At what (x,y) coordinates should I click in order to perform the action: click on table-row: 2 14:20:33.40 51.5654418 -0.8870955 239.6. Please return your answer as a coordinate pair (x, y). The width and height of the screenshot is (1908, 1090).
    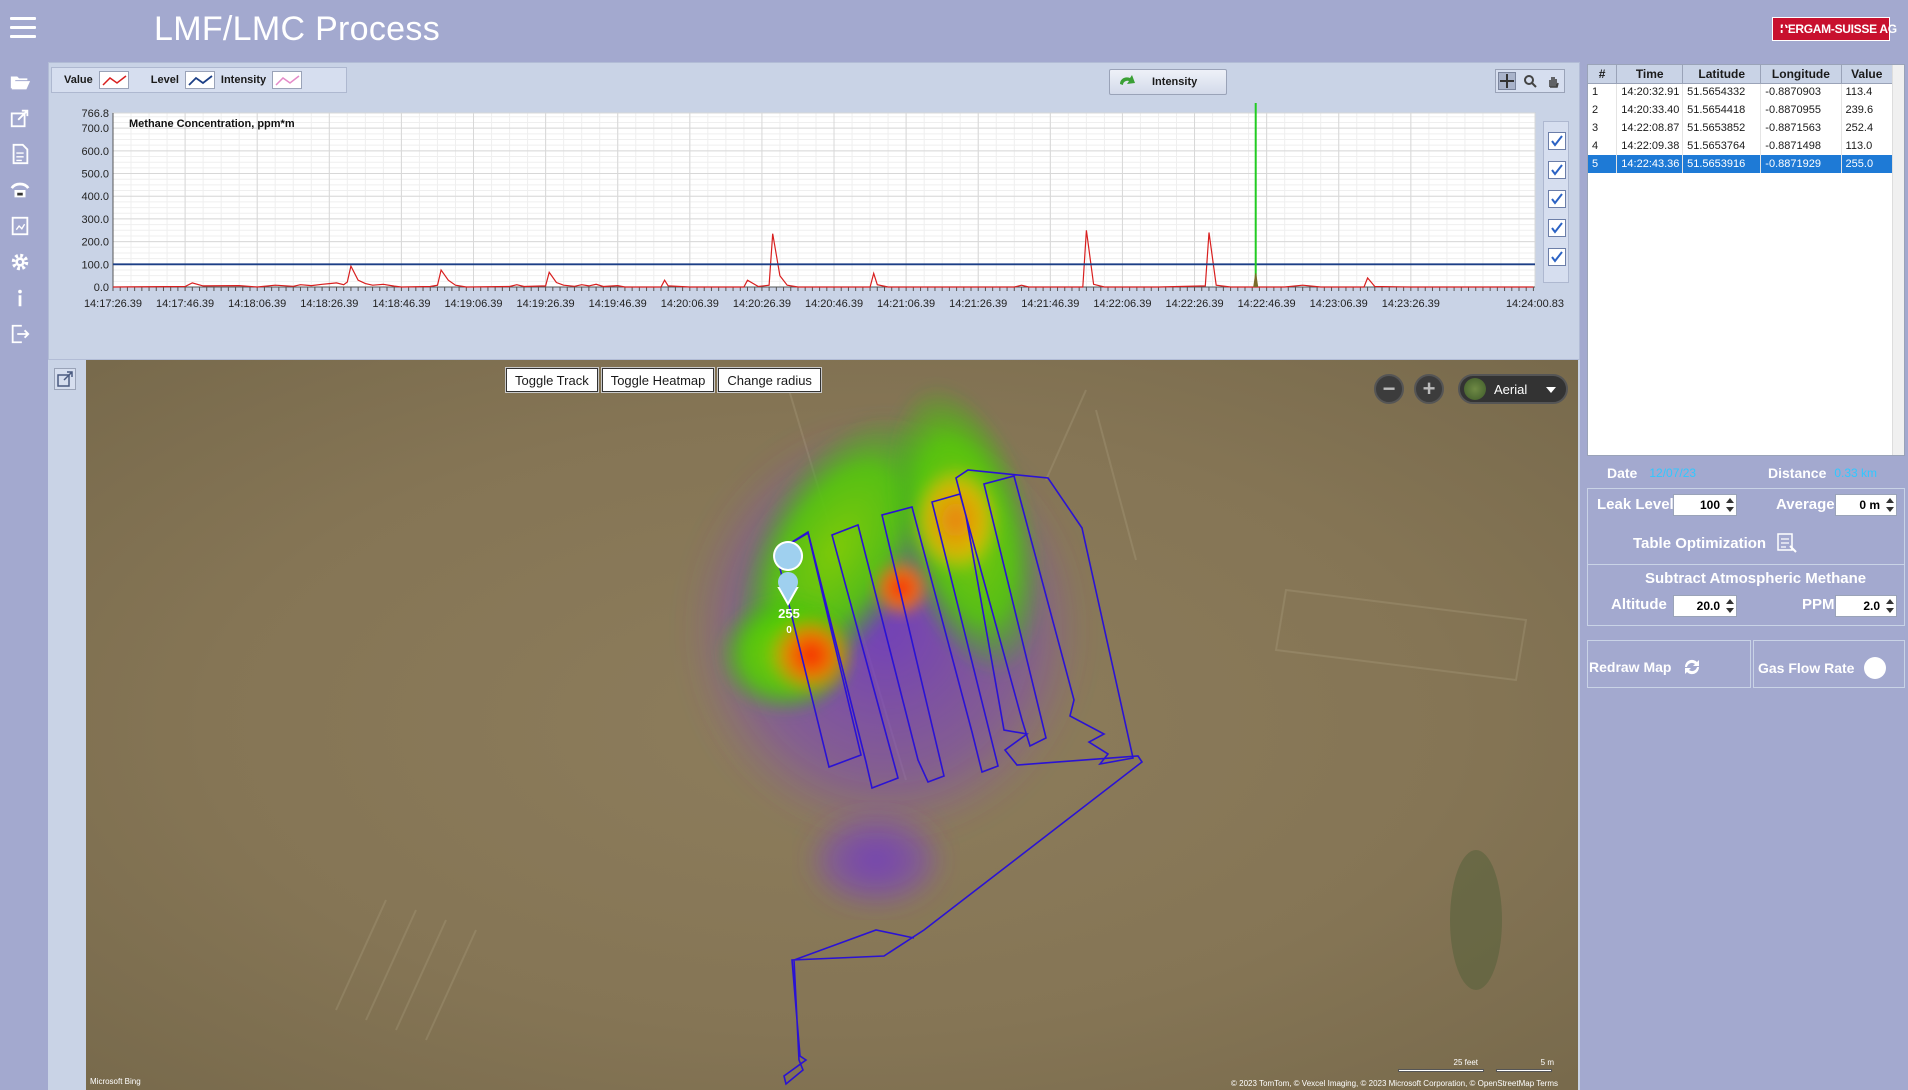
    Looking at the image, I should click on (1741, 110).